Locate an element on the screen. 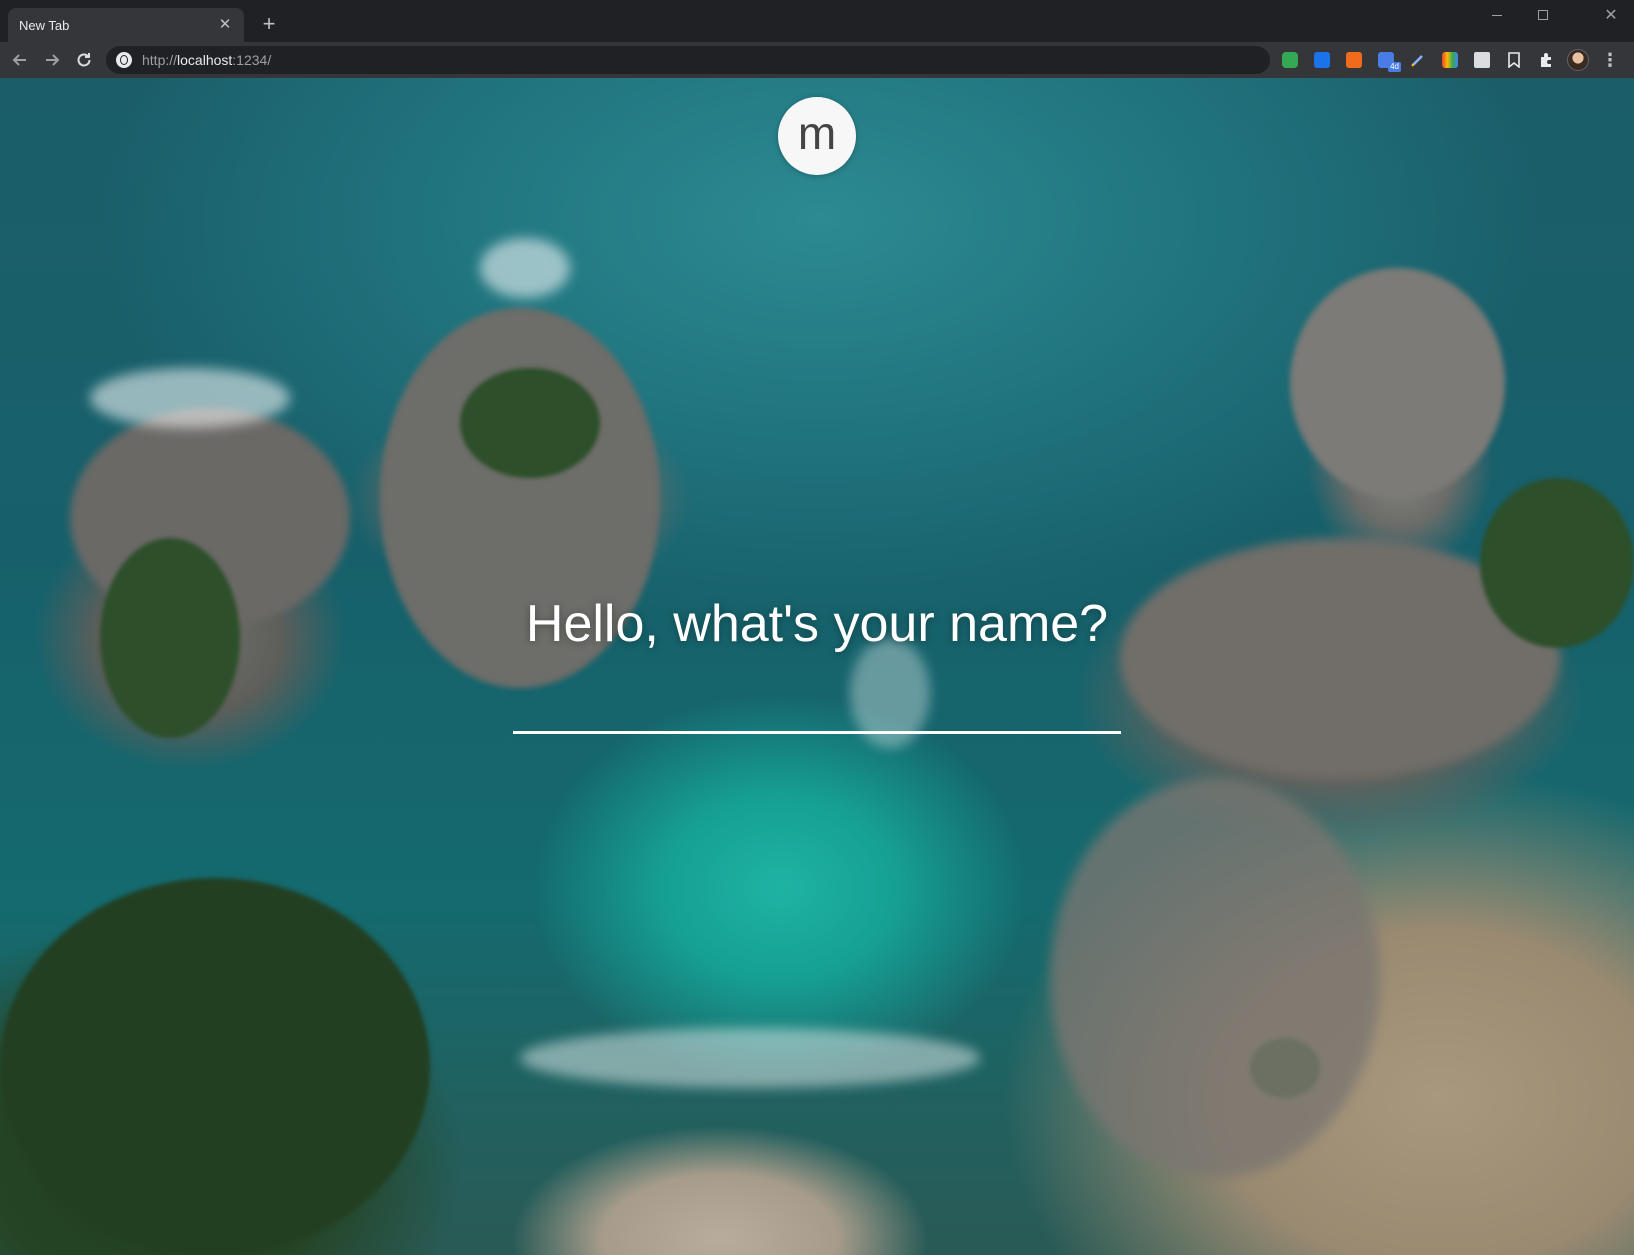 This screenshot has height=1255, width=1634. browser-toolbar: http://localhost:1234/ 4d ⋮ is located at coordinates (817, 60).